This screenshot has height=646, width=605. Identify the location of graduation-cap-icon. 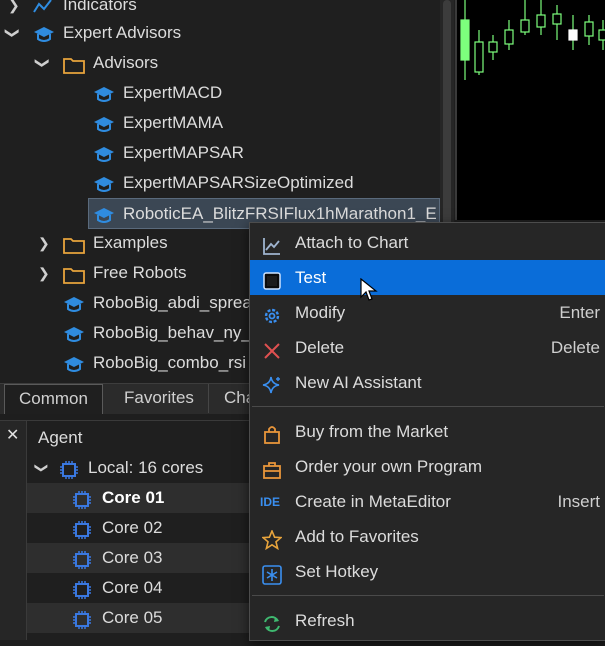
(74, 368).